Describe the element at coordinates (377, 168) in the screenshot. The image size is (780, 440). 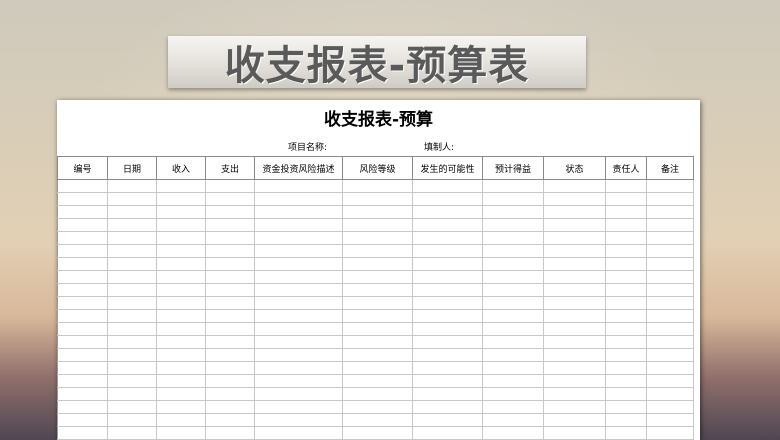
I see `column-header-risk-level: 风险等级` at that location.